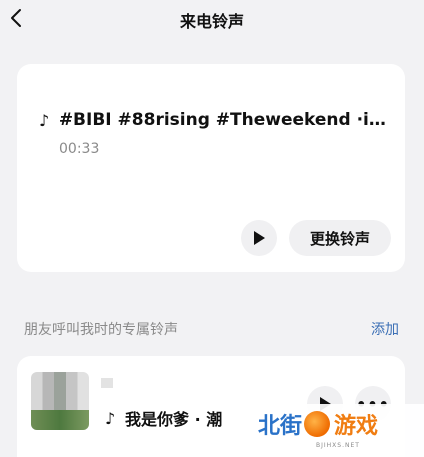  I want to click on basketball-icon, so click(317, 424).